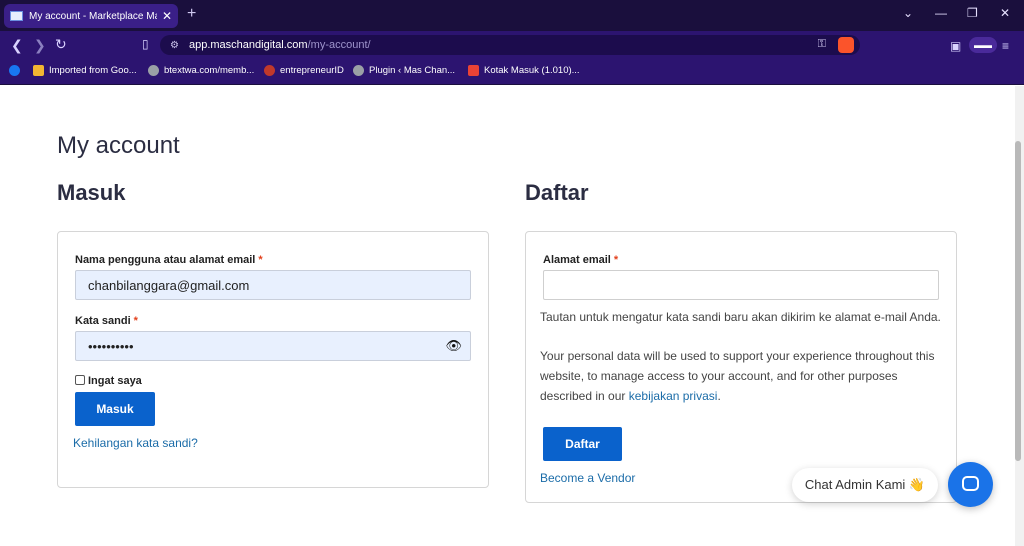 The image size is (1024, 546). What do you see at coordinates (111, 346) in the screenshot?
I see `password-value: ••••••••••` at bounding box center [111, 346].